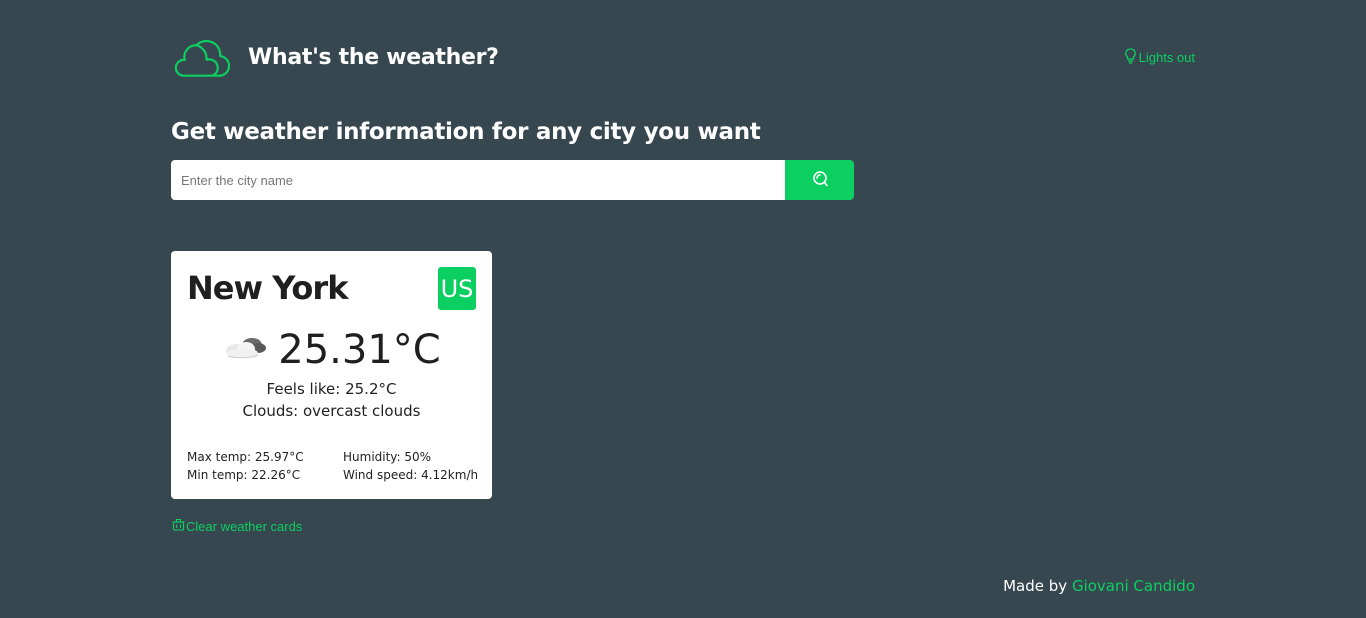 The image size is (1366, 618). Describe the element at coordinates (478, 180) in the screenshot. I see `city-search-input` at that location.